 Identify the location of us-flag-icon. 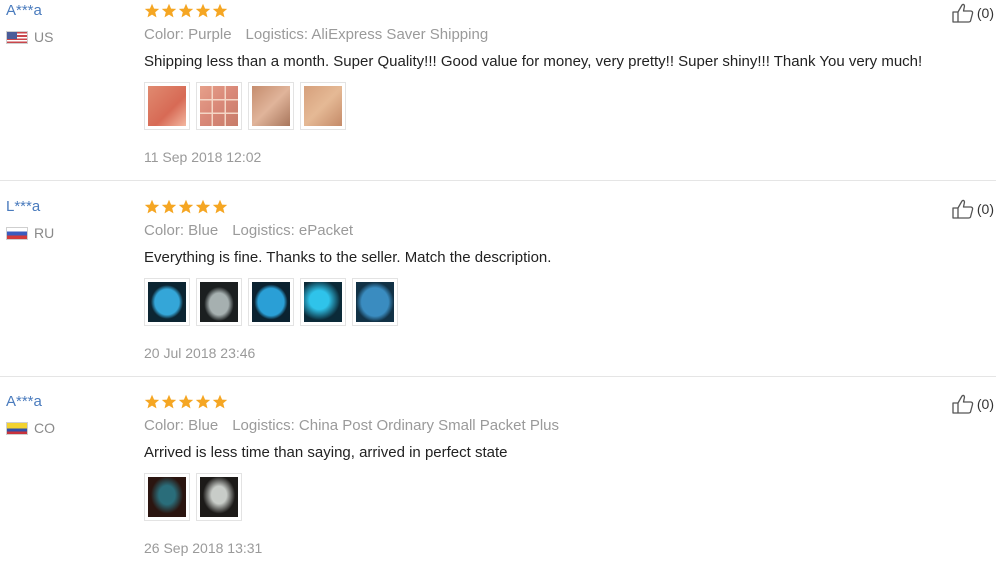
(17, 37).